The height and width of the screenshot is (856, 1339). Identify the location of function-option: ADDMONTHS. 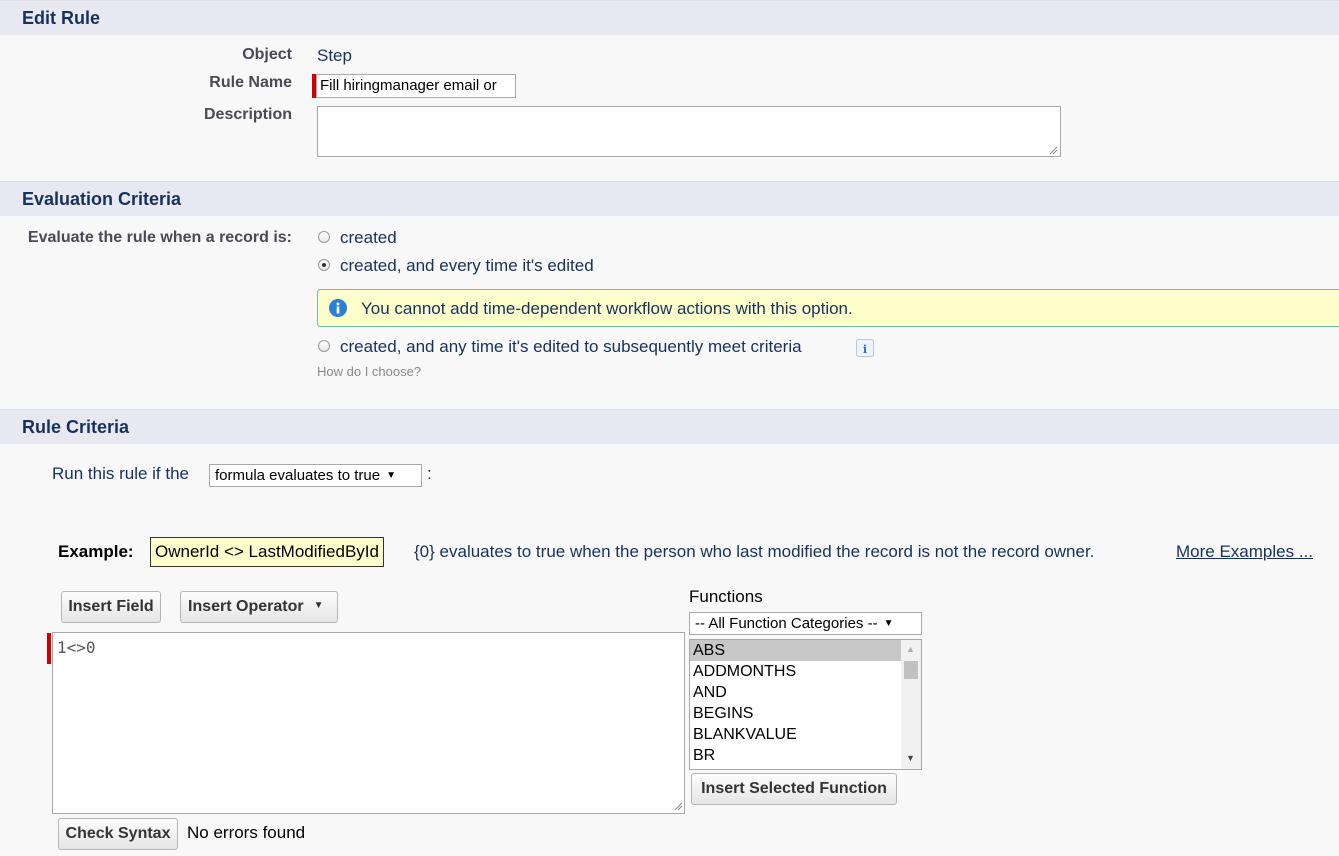
(795, 671).